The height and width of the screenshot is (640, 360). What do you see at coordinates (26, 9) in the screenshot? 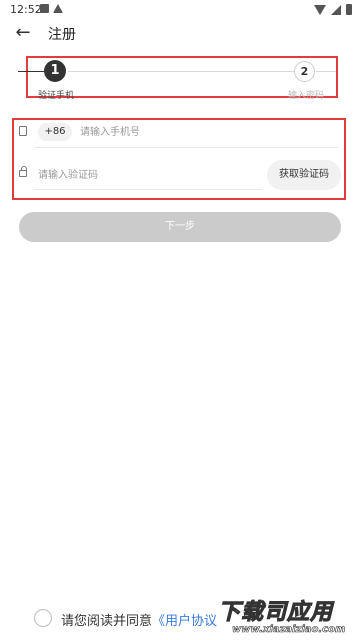
I see `status-time: 12:52` at bounding box center [26, 9].